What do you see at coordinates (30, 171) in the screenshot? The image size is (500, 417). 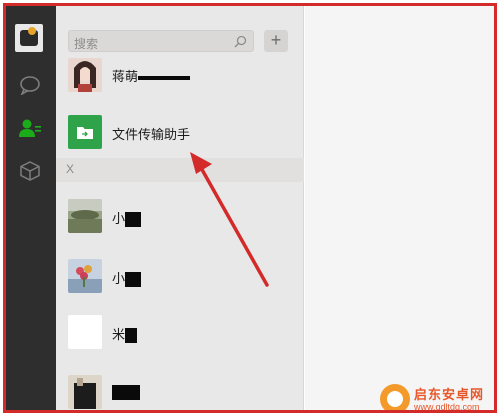 I see `favorites-icon` at bounding box center [30, 171].